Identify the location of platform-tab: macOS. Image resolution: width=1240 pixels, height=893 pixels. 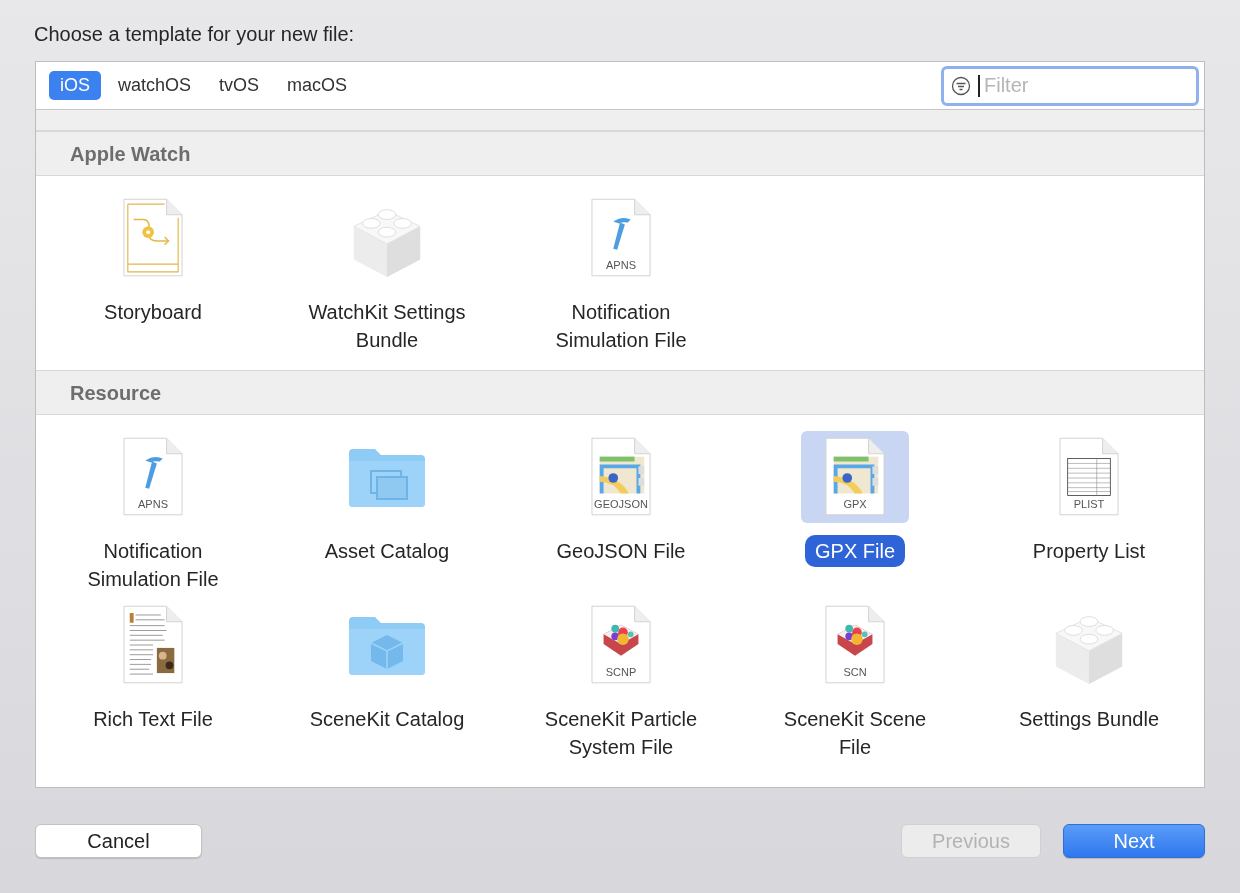
(317, 85).